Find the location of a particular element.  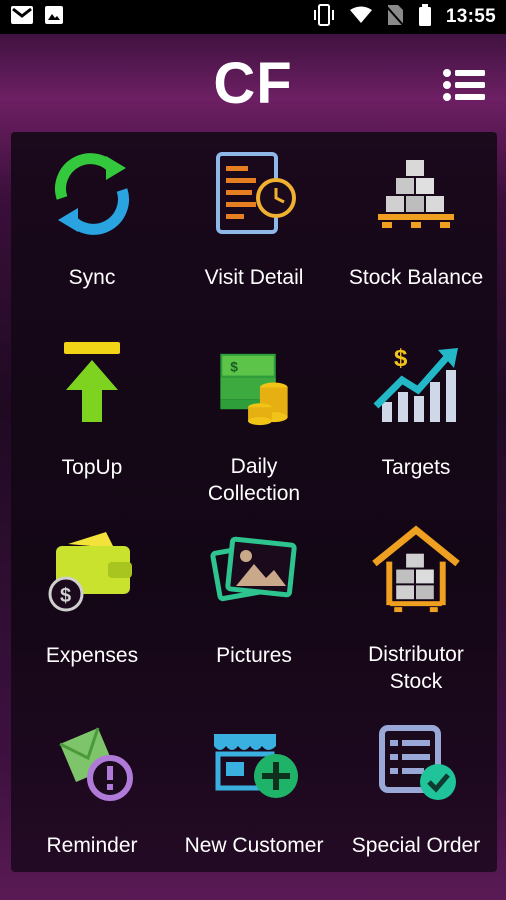

battery-icon is located at coordinates (425, 17).